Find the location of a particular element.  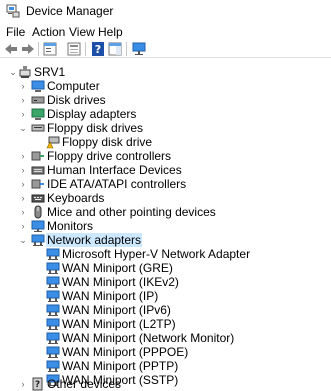

tree-item-label: Network adapters is located at coordinates (94, 240).